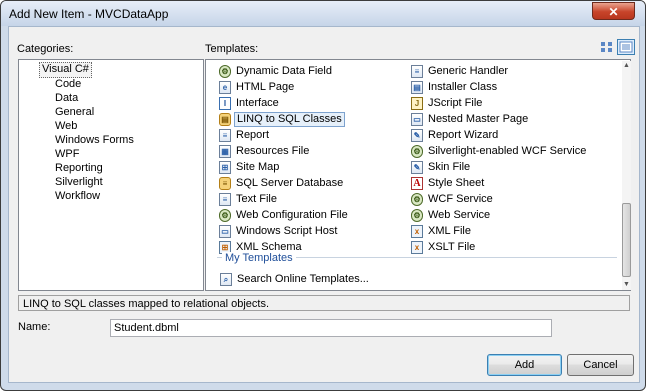  Describe the element at coordinates (225, 167) in the screenshot. I see `sitemap-icon: ⊞` at that location.